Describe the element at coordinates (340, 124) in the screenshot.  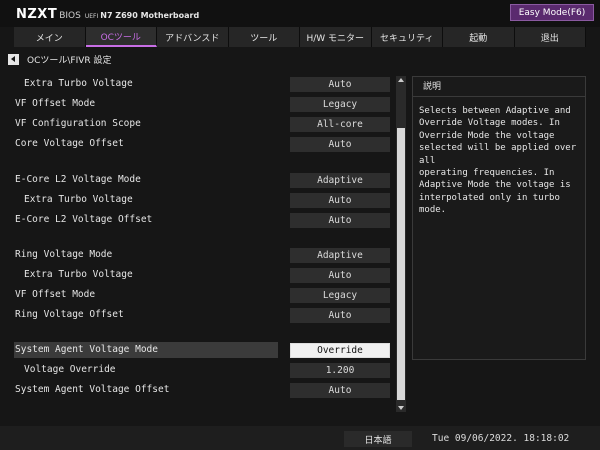
I see `setting-value: All-core` at that location.